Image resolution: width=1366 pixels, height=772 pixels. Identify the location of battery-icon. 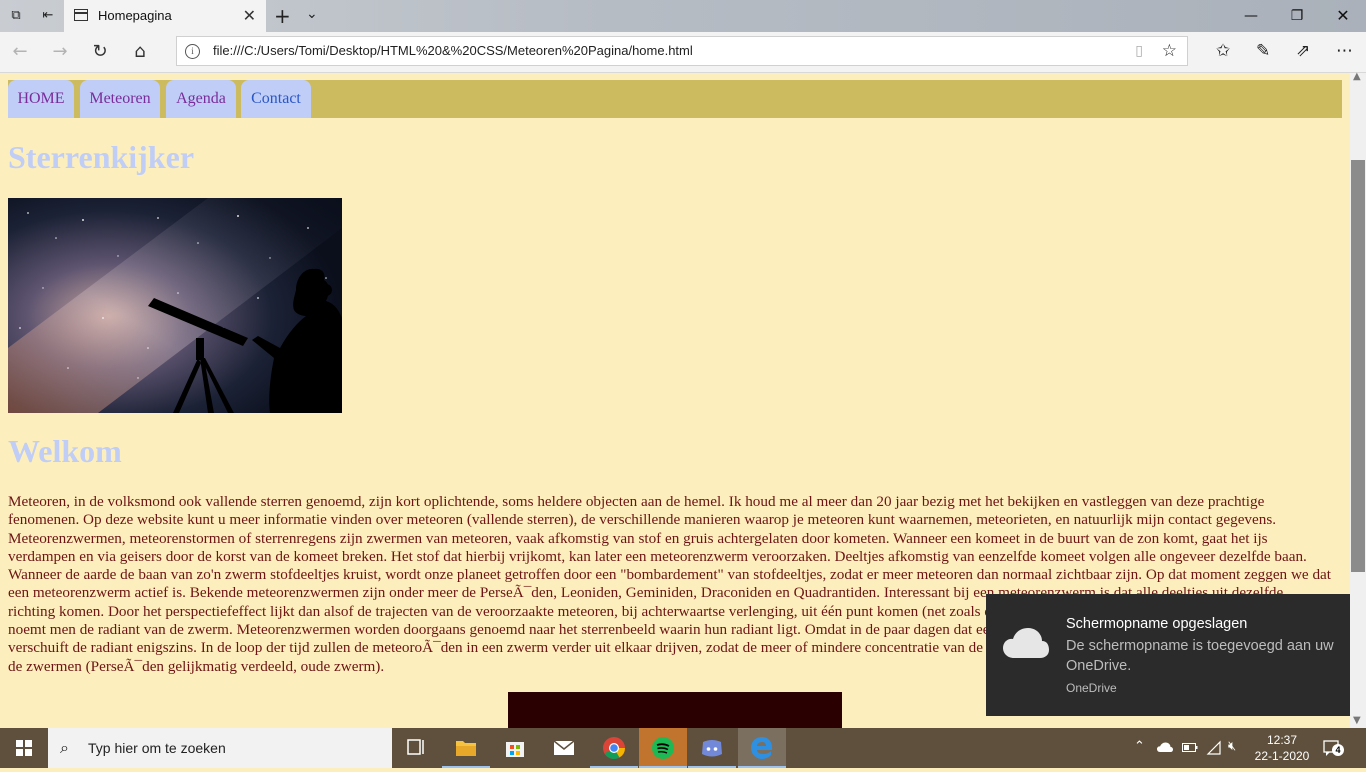
(1190, 748).